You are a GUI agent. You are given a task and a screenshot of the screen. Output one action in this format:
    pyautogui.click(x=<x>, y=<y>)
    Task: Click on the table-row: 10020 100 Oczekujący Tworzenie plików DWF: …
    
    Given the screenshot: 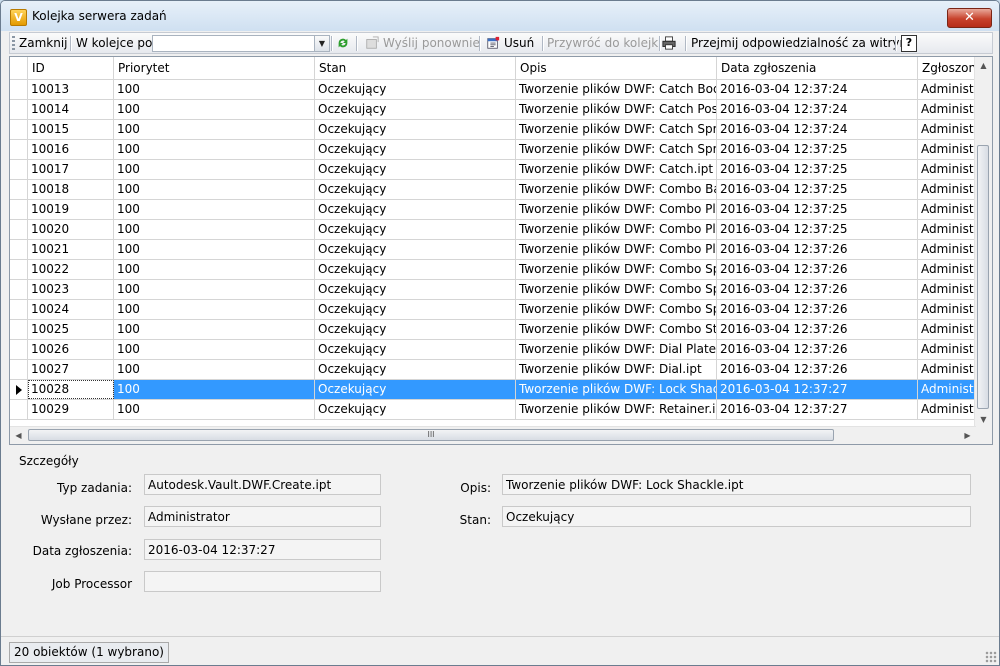 What is the action you would take?
    pyautogui.click(x=494, y=230)
    